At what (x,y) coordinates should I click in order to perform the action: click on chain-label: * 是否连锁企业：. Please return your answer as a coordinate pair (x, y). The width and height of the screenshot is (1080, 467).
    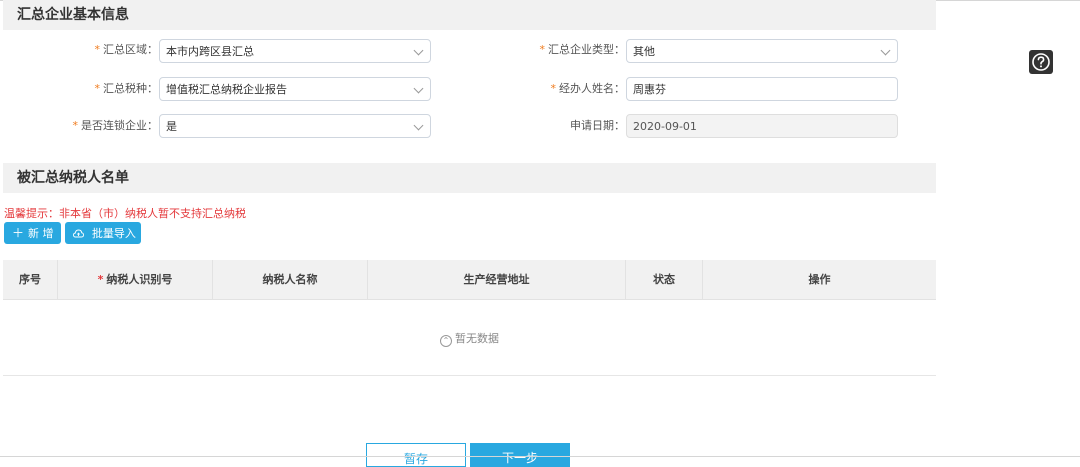
    Looking at the image, I should click on (115, 125).